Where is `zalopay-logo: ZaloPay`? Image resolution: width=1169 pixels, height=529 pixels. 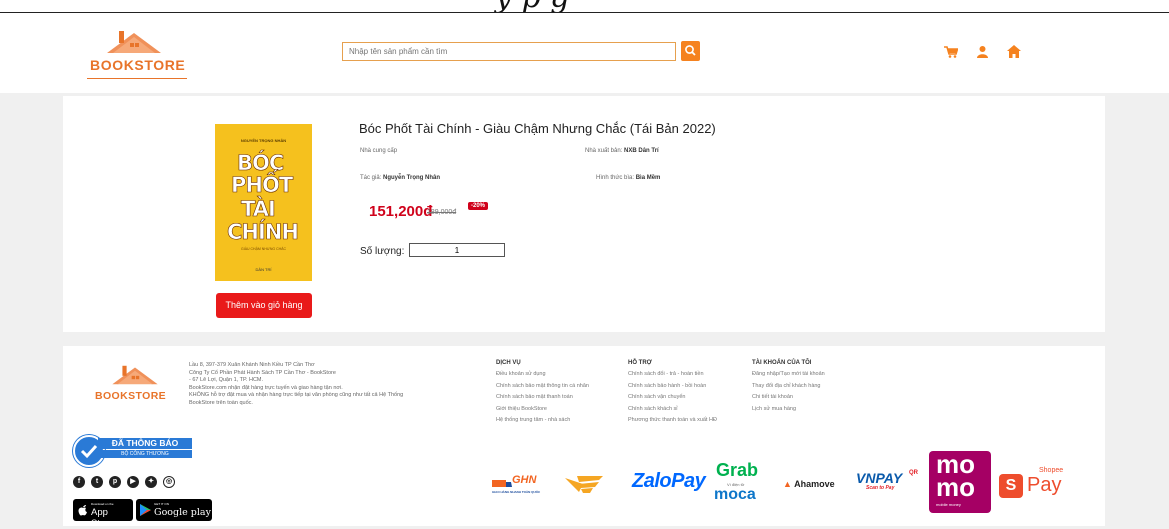
zalopay-logo: ZaloPay is located at coordinates (669, 481).